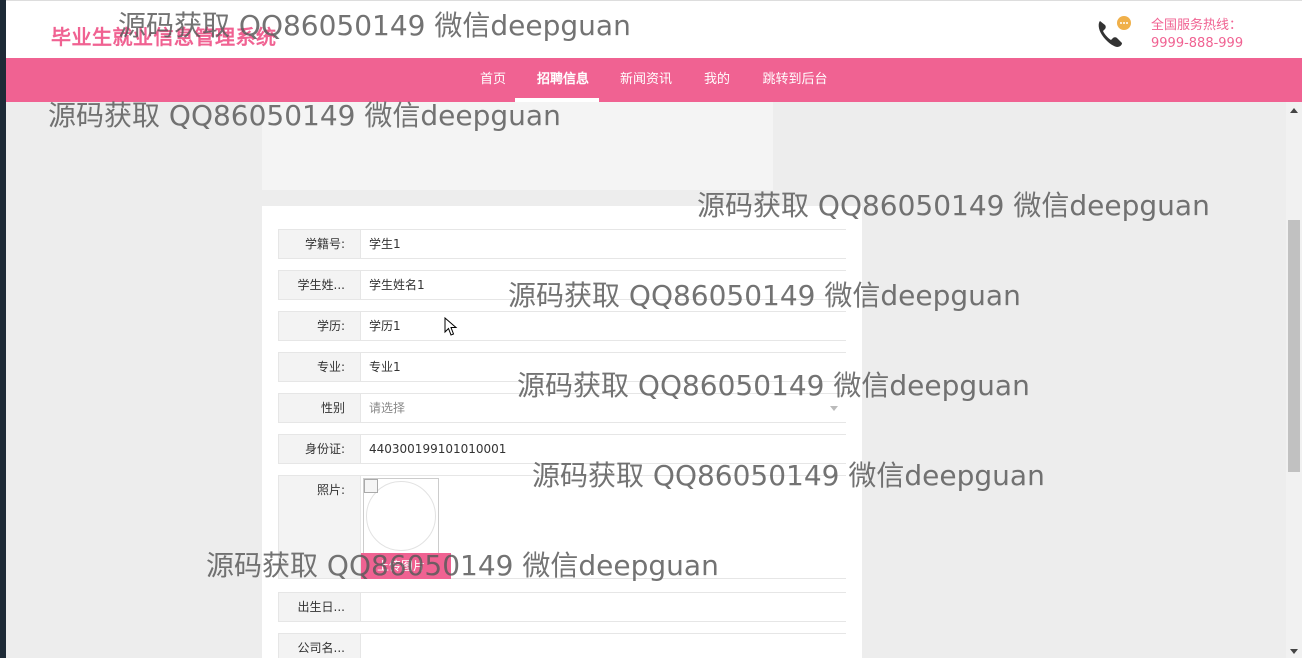 The height and width of the screenshot is (658, 1302). What do you see at coordinates (332, 408) in the screenshot?
I see `field-label: 性别` at bounding box center [332, 408].